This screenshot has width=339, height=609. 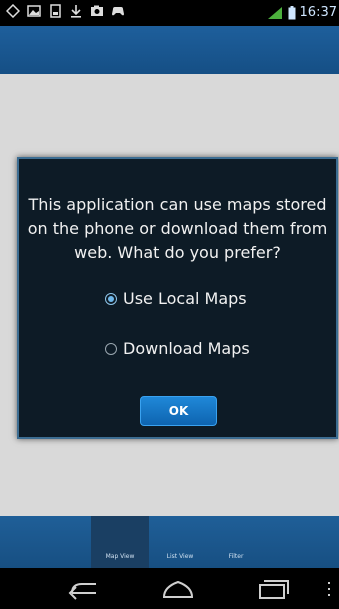 What do you see at coordinates (118, 11) in the screenshot?
I see `game-controller-icon` at bounding box center [118, 11].